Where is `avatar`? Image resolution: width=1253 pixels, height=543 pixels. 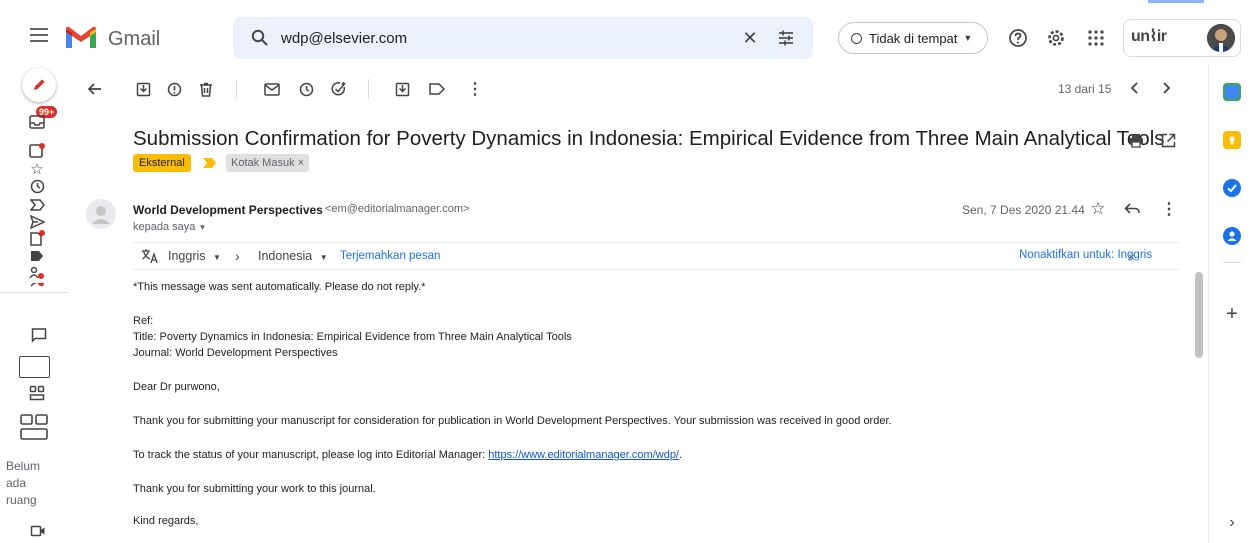 avatar is located at coordinates (1221, 38).